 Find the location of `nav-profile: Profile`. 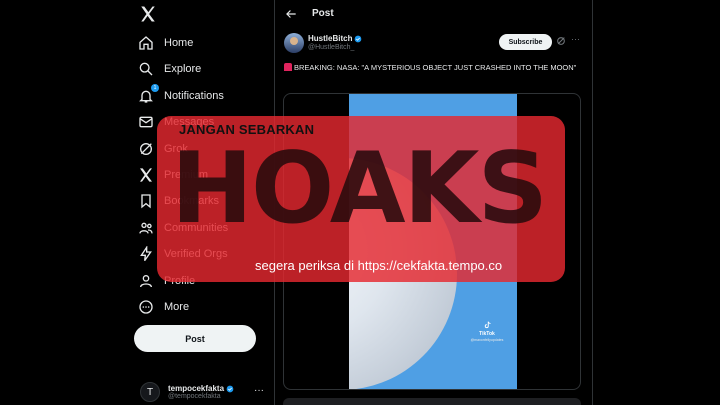

nav-profile: Profile is located at coordinates (166, 281).